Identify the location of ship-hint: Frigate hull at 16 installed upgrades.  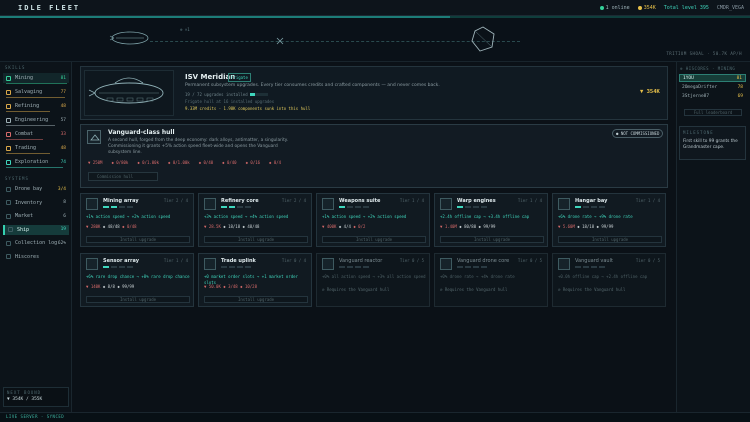
(230, 101).